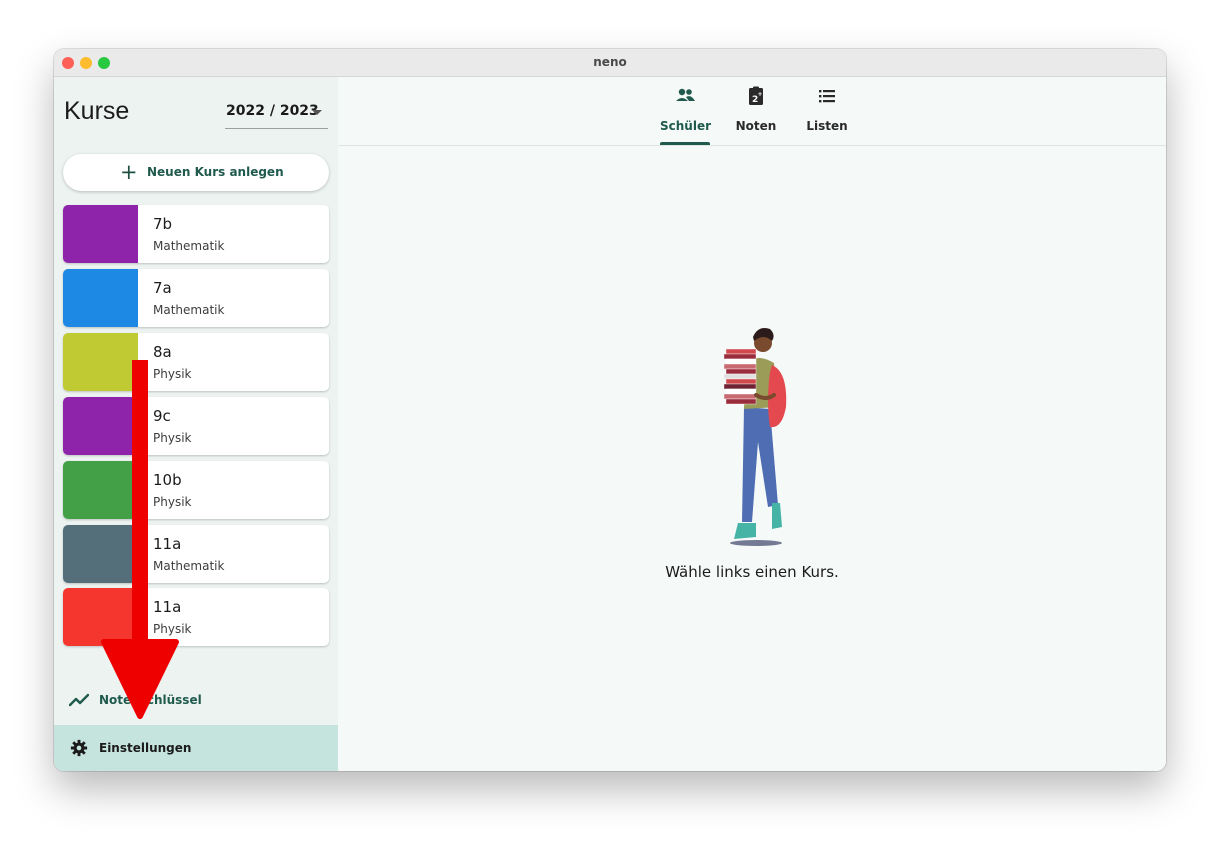  What do you see at coordinates (685, 94) in the screenshot?
I see `people-icon` at bounding box center [685, 94].